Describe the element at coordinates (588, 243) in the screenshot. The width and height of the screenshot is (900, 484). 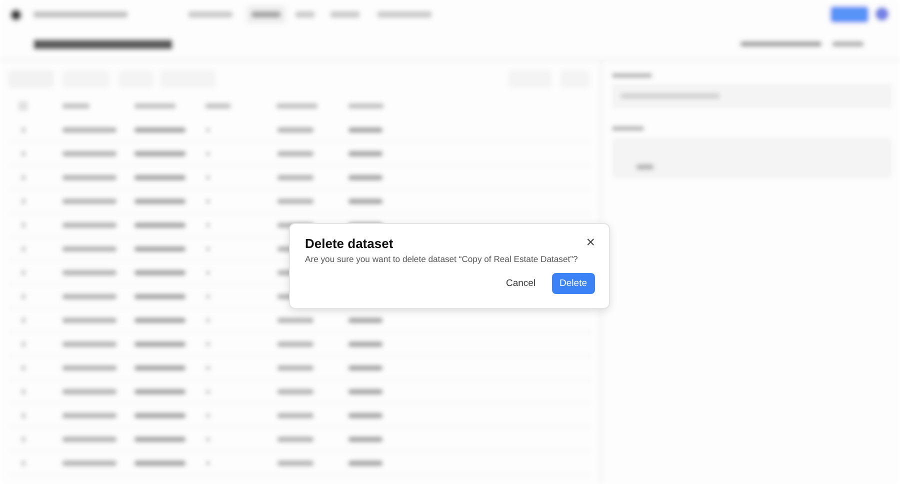
I see `close-button: ×` at that location.